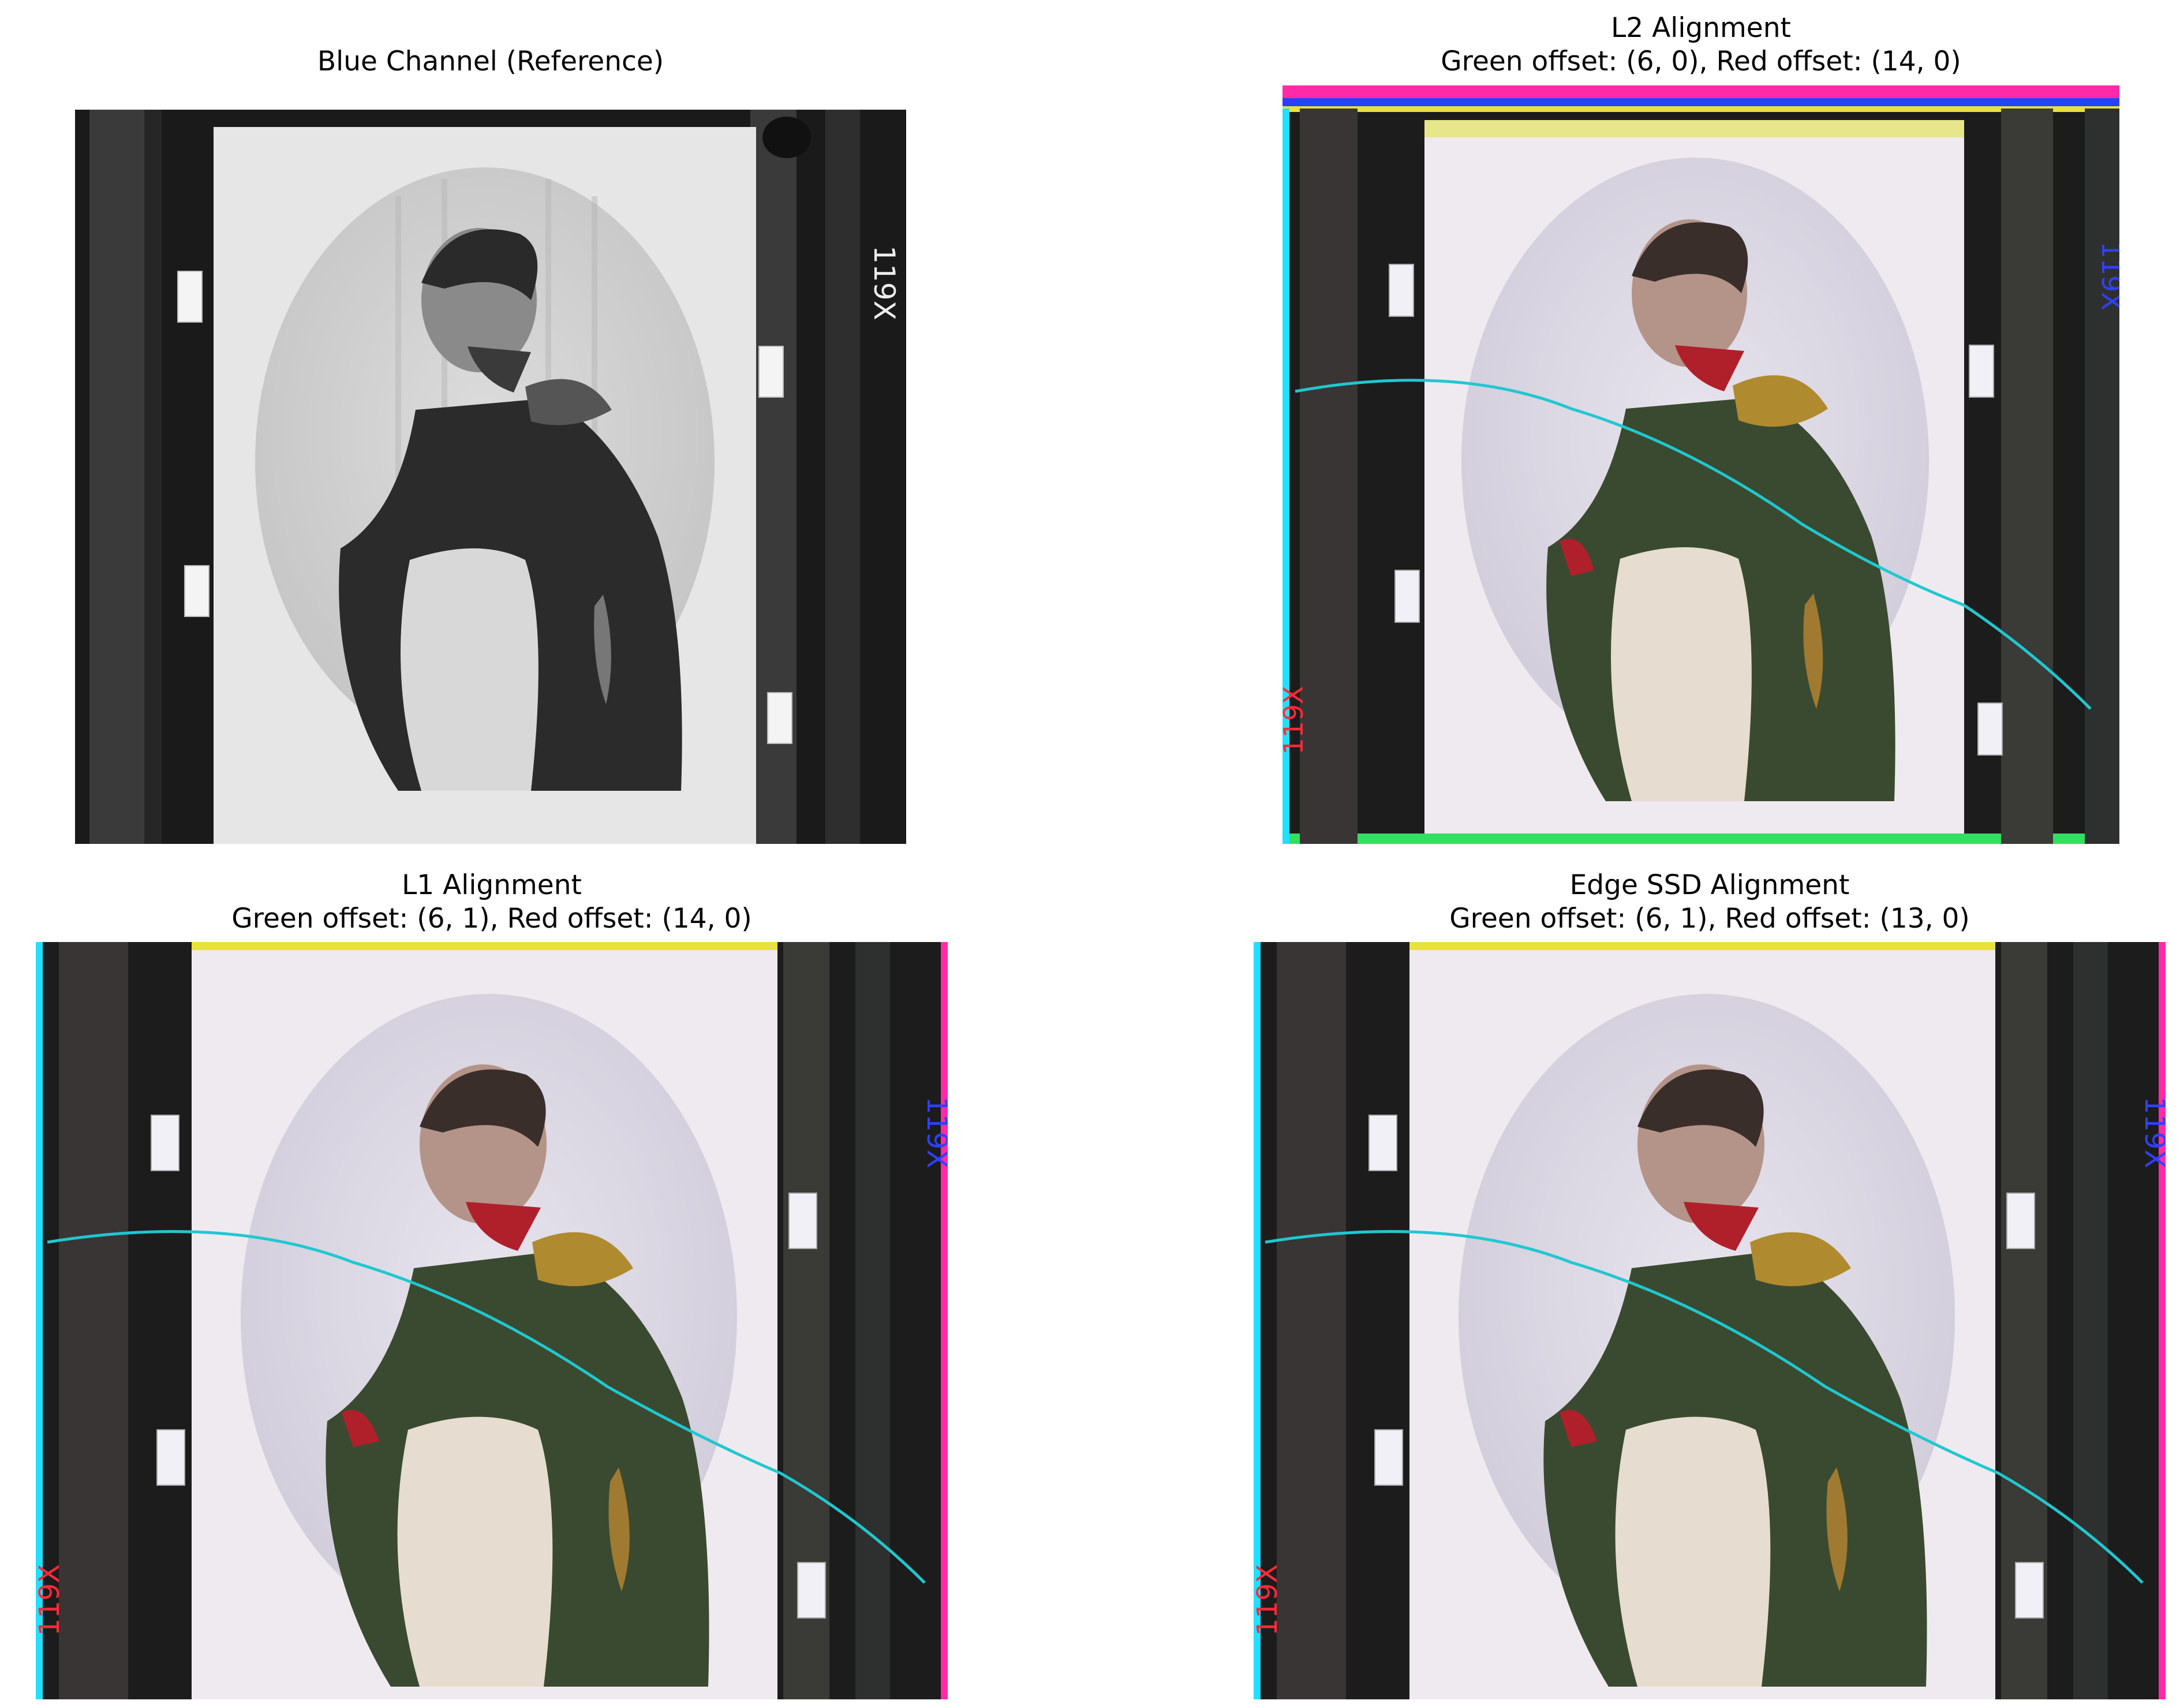 The height and width of the screenshot is (1708, 2180). I want to click on plate-label-l2-top: 119X, so click(2107, 275).